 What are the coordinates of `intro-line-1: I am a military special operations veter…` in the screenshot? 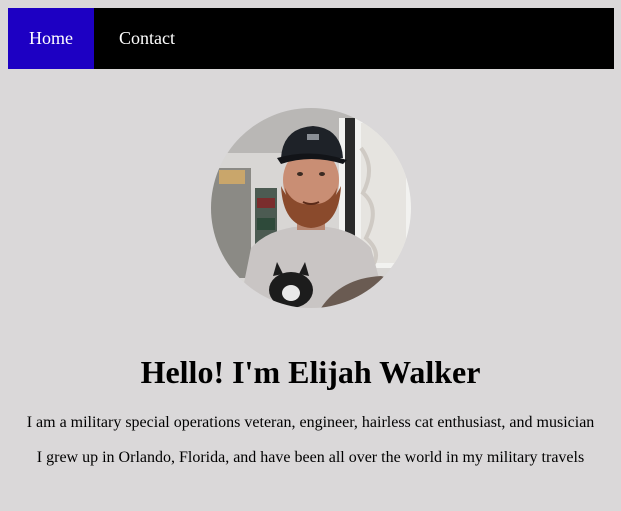 It's located at (310, 422).